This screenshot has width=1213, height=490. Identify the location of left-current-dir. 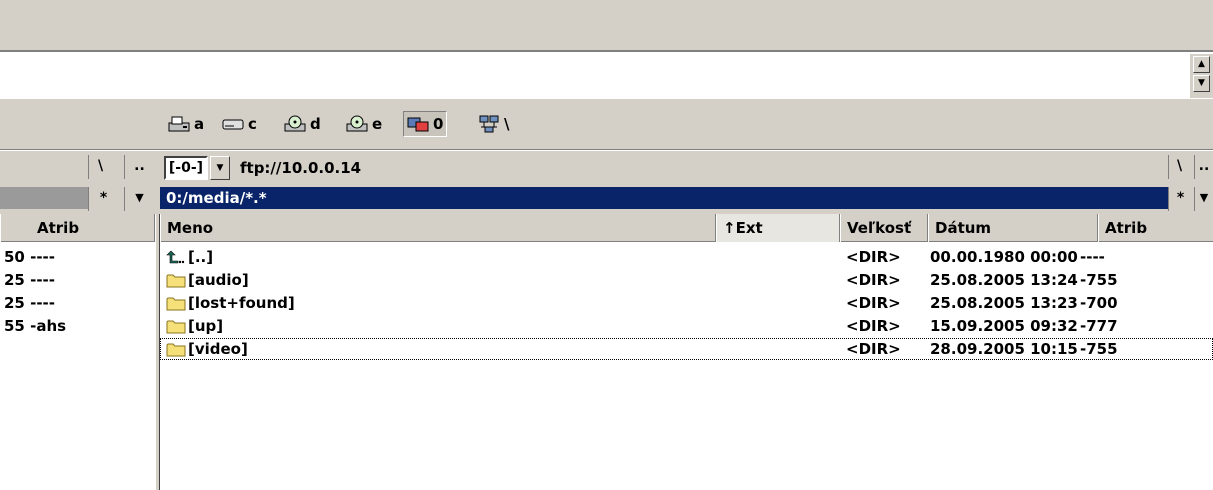
(44, 198).